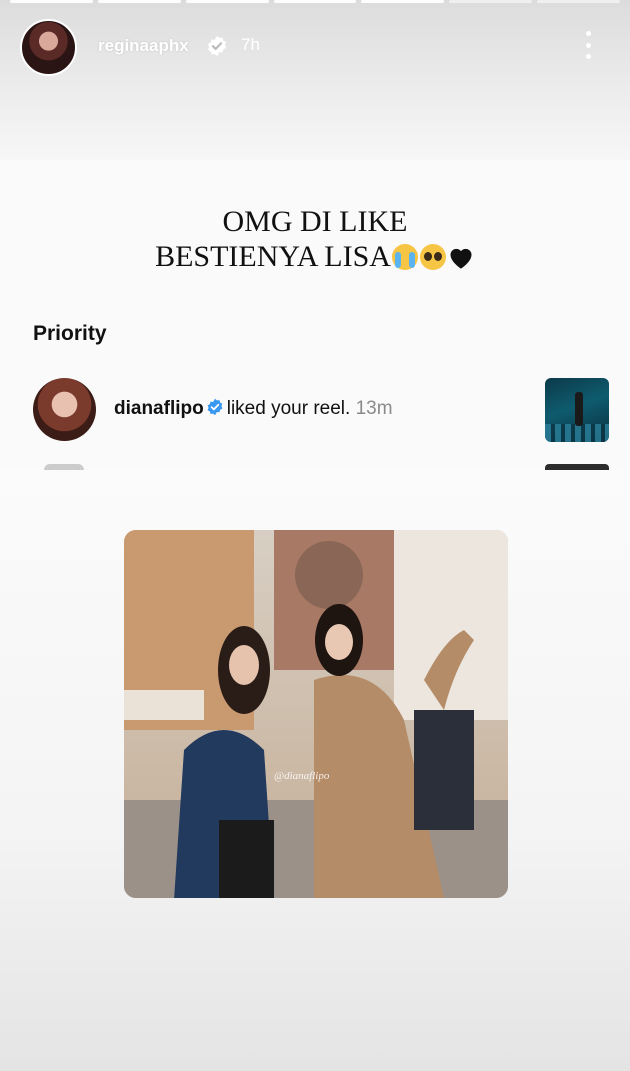 The height and width of the screenshot is (1071, 630). I want to click on story-caption: OMG DI LIKE BESTIENYA LISA, so click(315, 239).